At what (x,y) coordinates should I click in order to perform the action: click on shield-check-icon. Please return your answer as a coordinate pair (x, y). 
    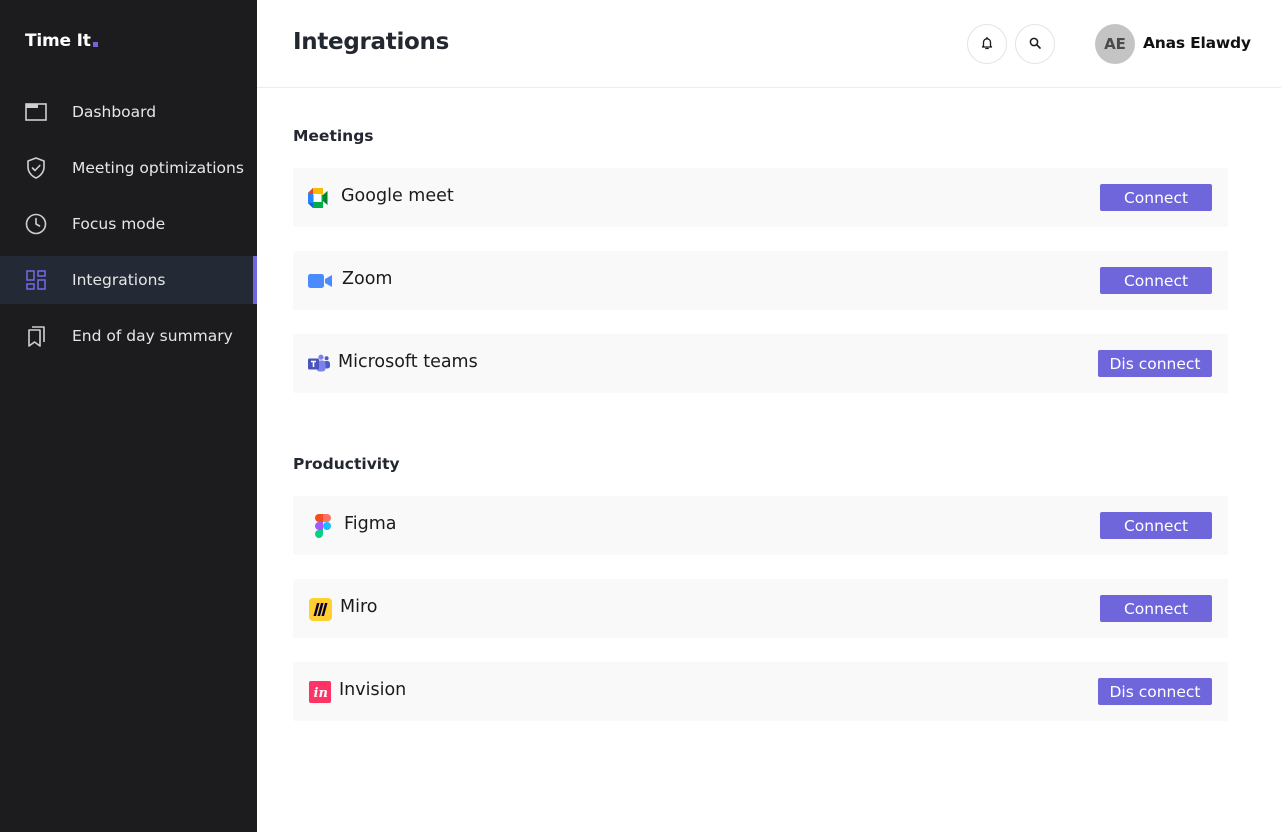
    Looking at the image, I should click on (36, 168).